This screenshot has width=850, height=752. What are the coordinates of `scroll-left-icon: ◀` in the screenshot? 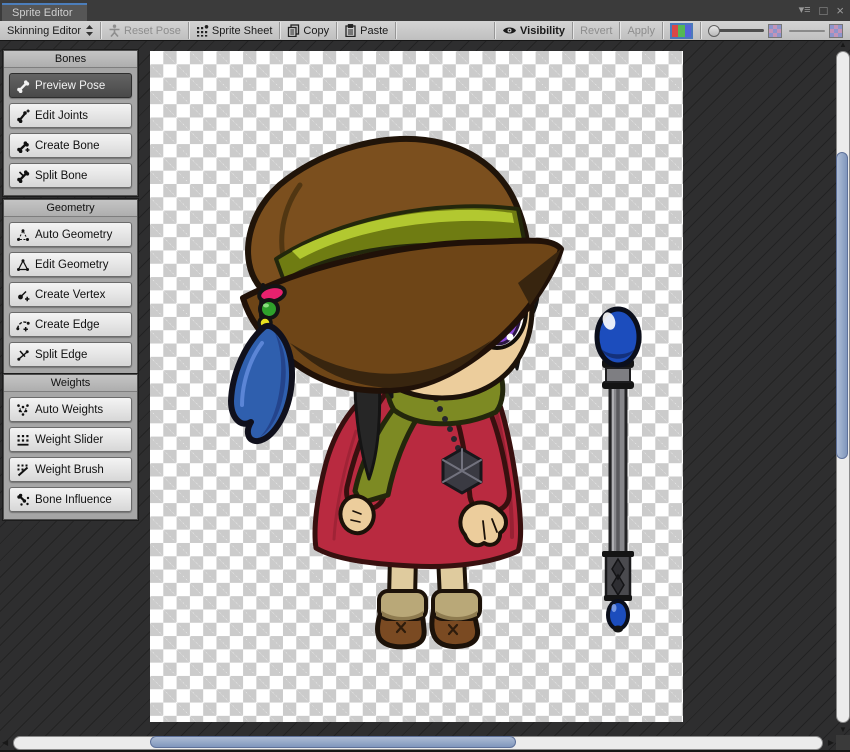 It's located at (5, 743).